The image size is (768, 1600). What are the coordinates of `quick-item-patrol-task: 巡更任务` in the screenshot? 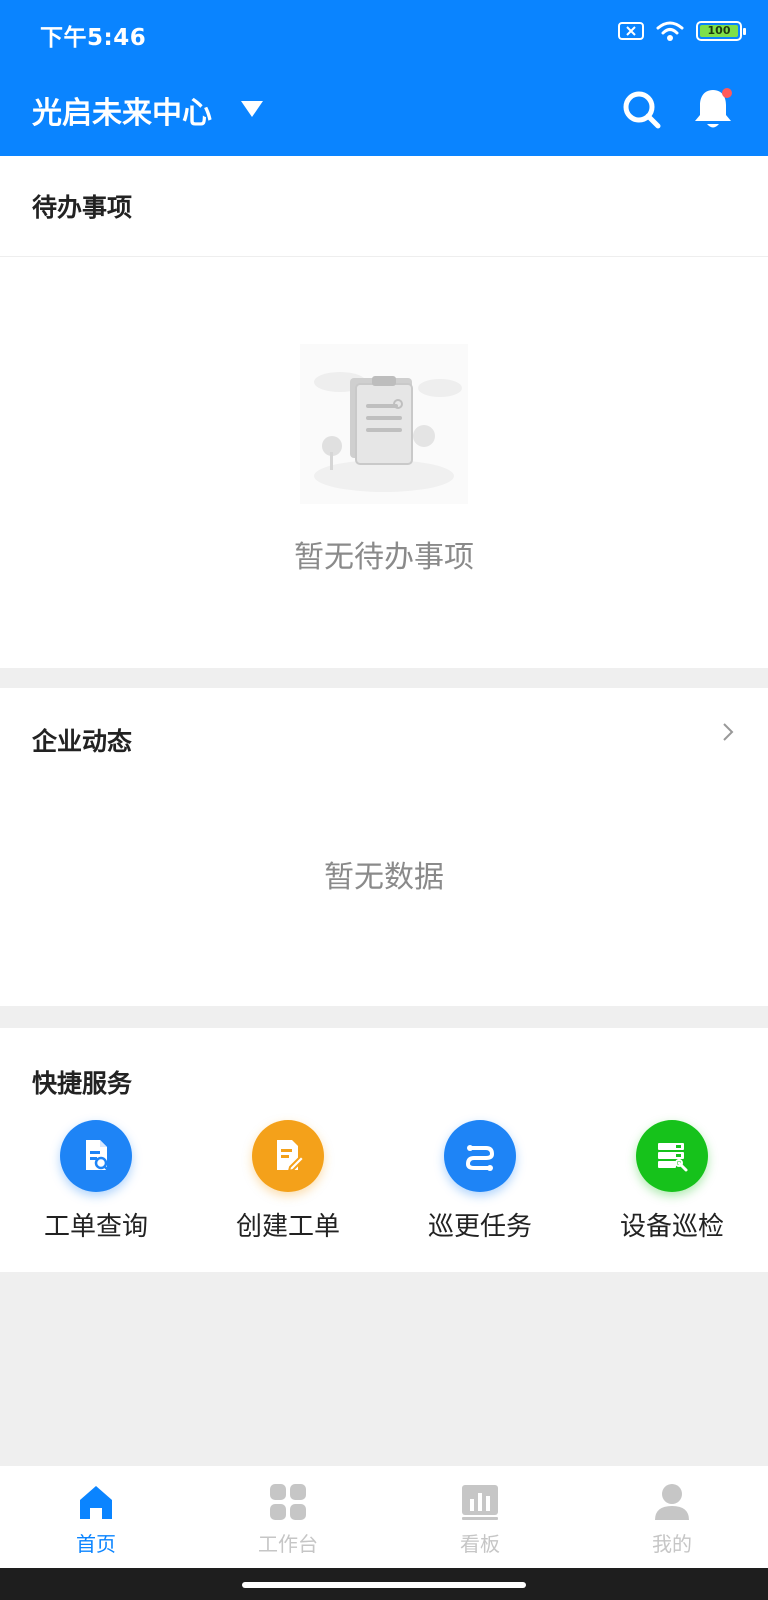 It's located at (480, 1181).